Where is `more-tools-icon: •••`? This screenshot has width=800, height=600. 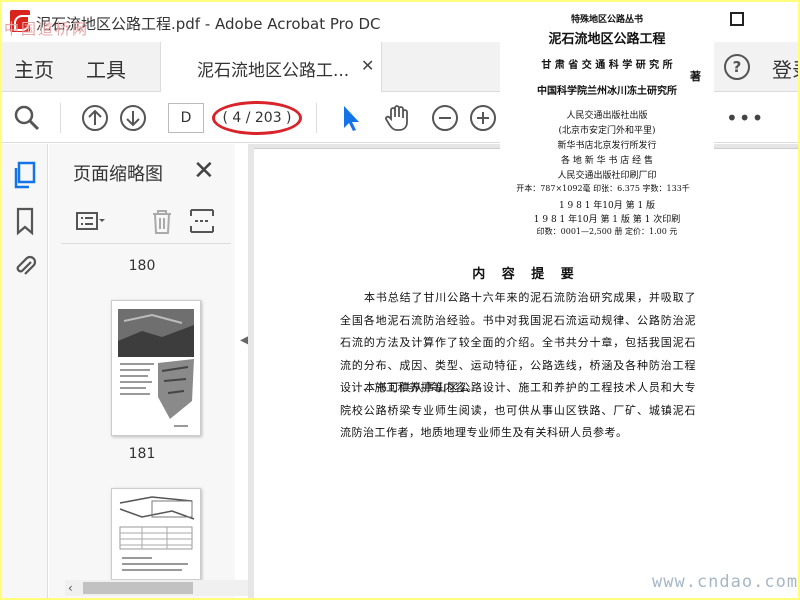
more-tools-icon: ••• is located at coordinates (745, 118).